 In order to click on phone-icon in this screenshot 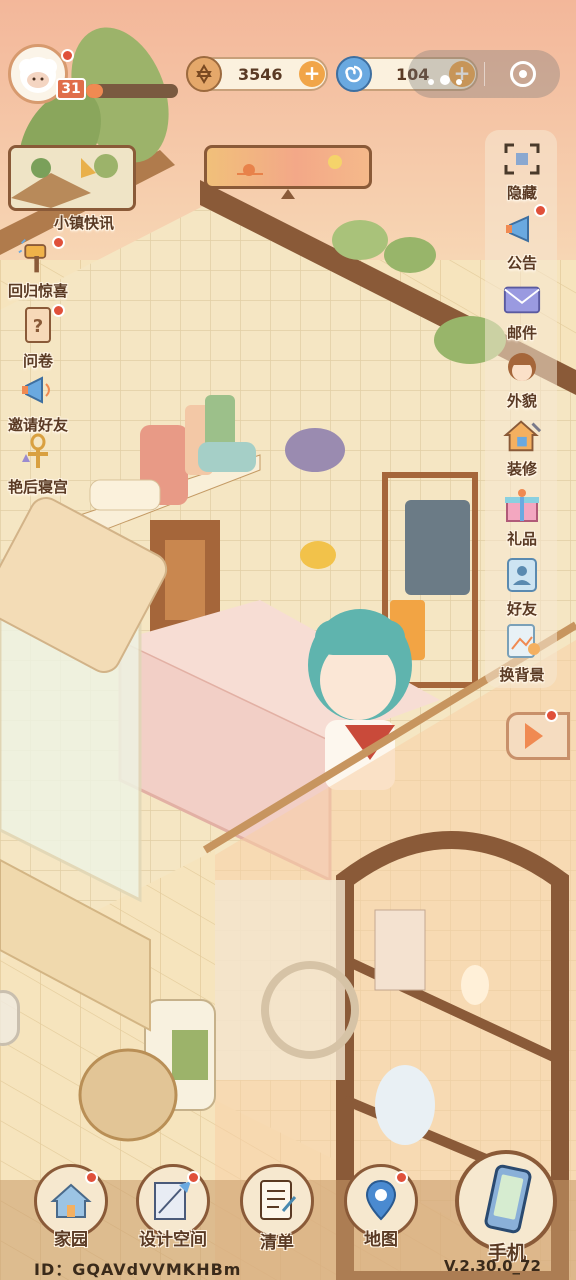, I will do `click(508, 1199)`.